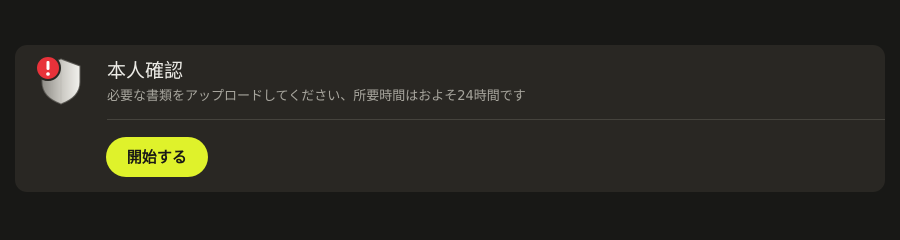 The height and width of the screenshot is (240, 900). What do you see at coordinates (496, 119) in the screenshot?
I see `divider` at bounding box center [496, 119].